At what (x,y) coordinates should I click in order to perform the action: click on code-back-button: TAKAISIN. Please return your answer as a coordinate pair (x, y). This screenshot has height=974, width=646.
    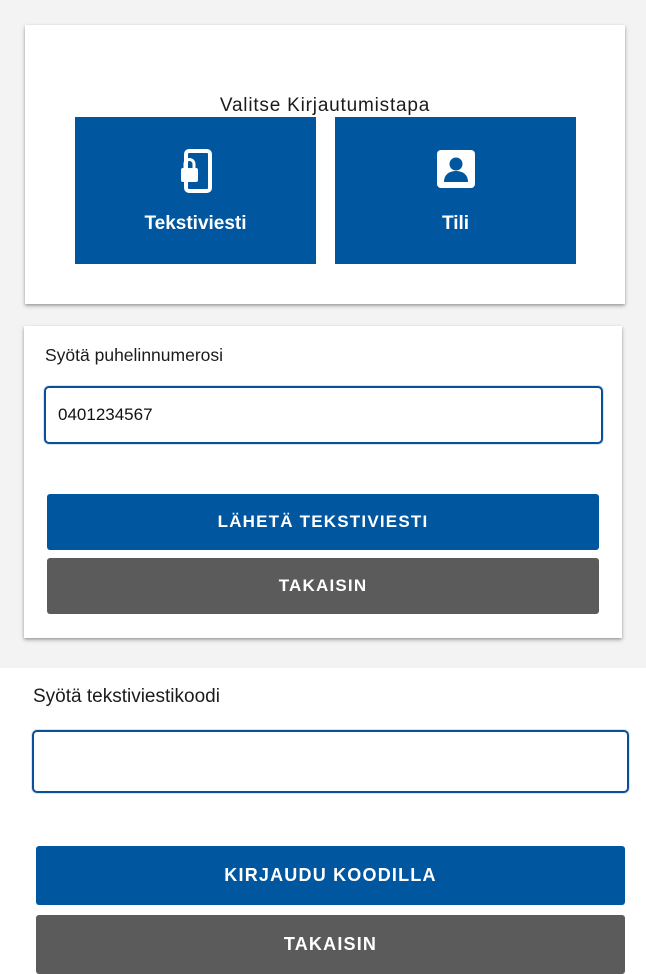
    Looking at the image, I should click on (330, 944).